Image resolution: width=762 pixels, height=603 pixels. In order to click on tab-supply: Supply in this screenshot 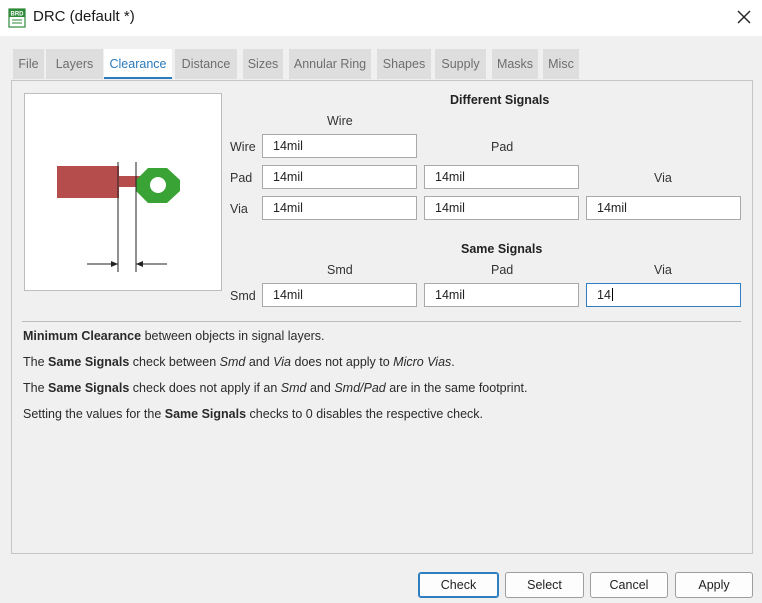, I will do `click(460, 64)`.